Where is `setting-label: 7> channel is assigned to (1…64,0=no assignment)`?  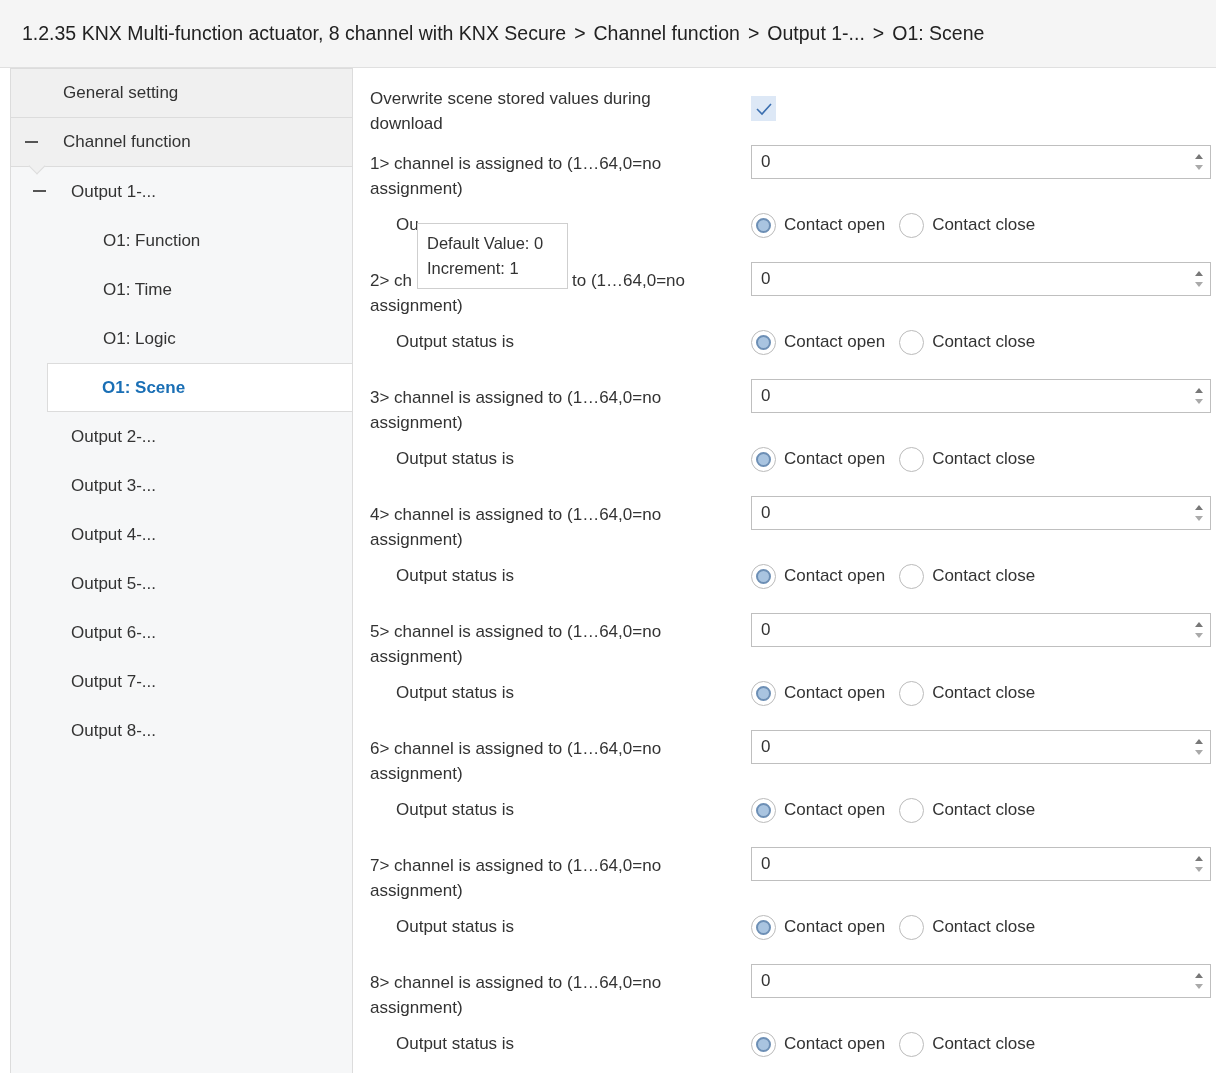
setting-label: 7> channel is assigned to (1…64,0=no assignment) is located at coordinates (516, 878).